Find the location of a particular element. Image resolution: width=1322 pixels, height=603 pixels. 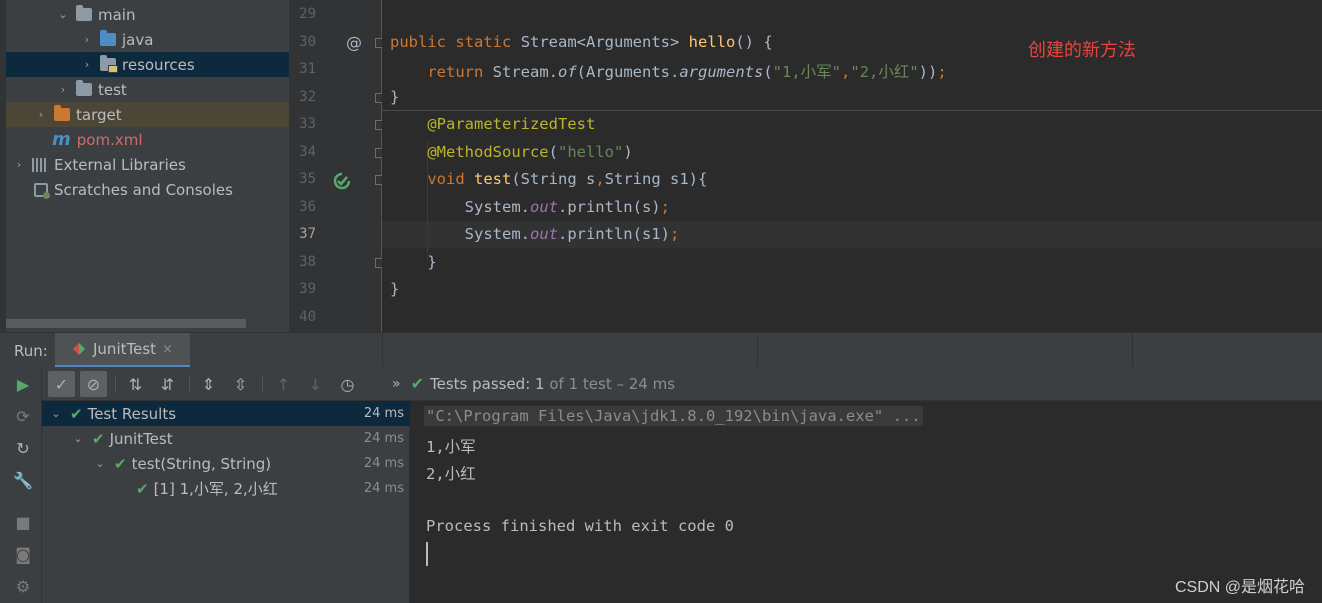

test-status: » ✔ Tests passed: 1 of 1 test – 24 ms is located at coordinates (533, 383).